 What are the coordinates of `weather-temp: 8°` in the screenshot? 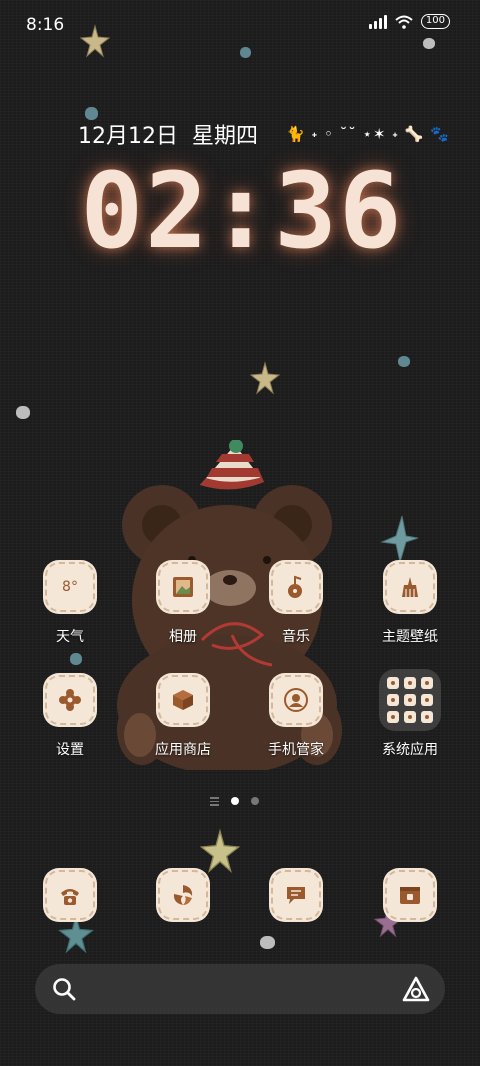 It's located at (70, 587).